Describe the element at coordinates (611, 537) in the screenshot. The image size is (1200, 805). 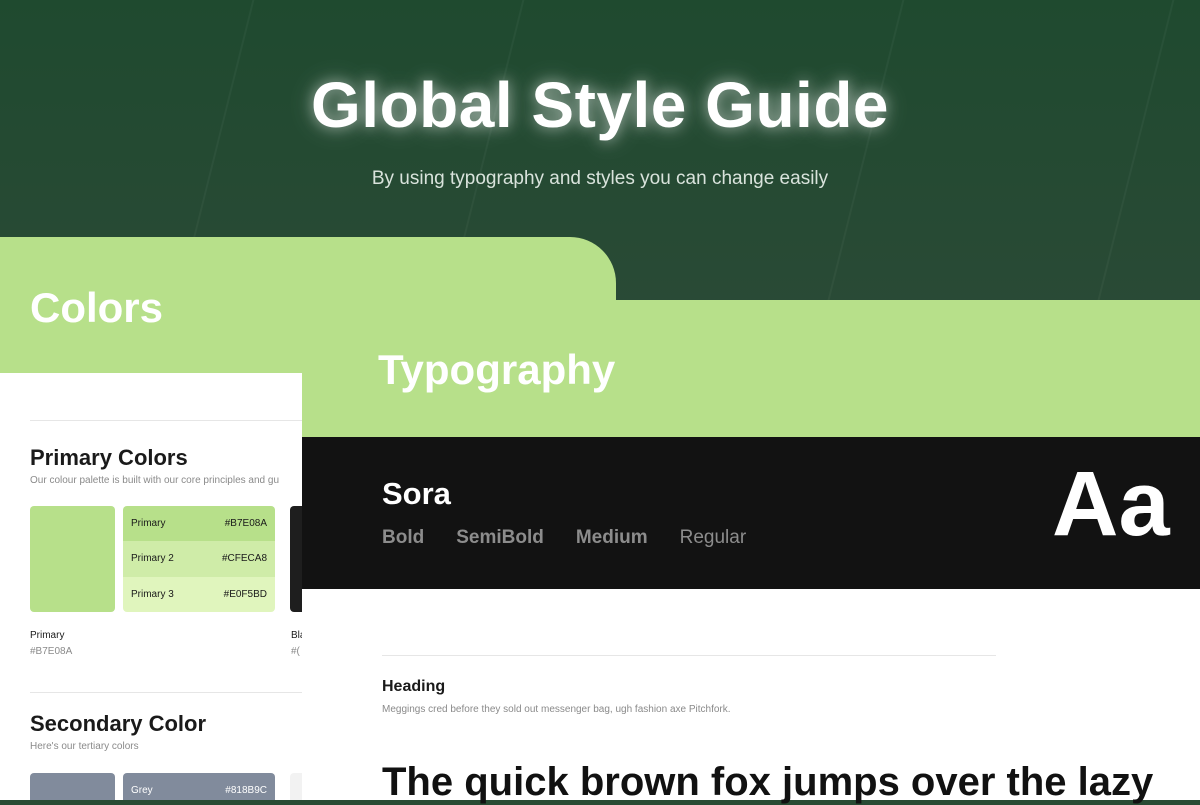
I see `weight-medium: Medium` at that location.